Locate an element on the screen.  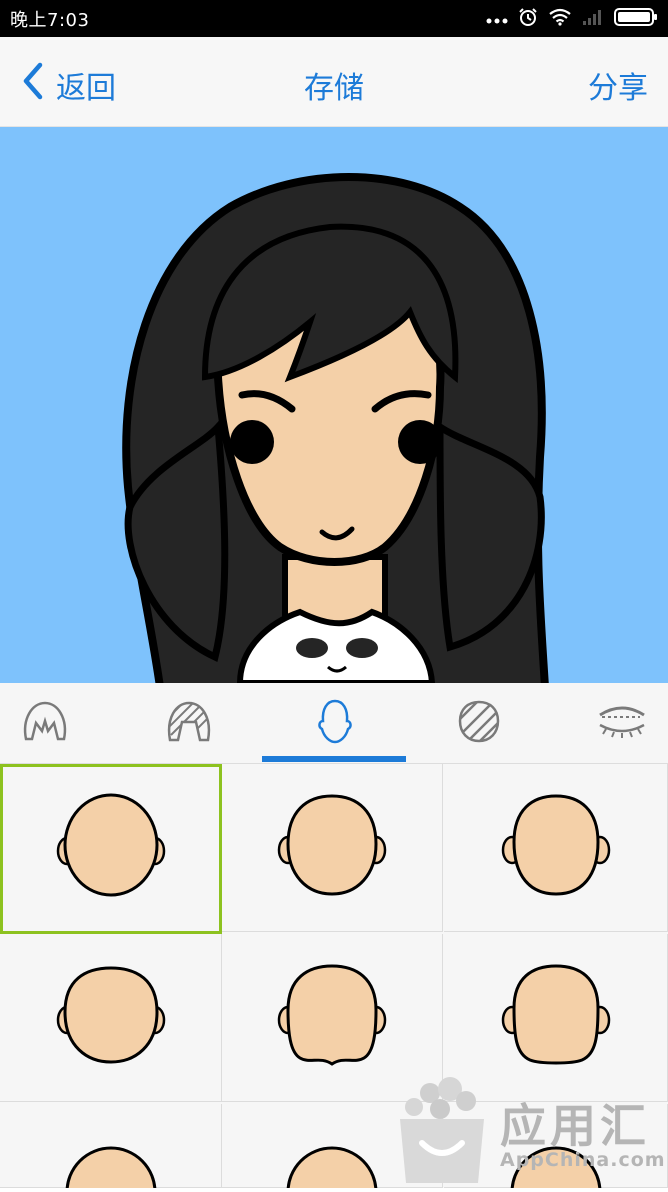
share-button: 分享 is located at coordinates (618, 85).